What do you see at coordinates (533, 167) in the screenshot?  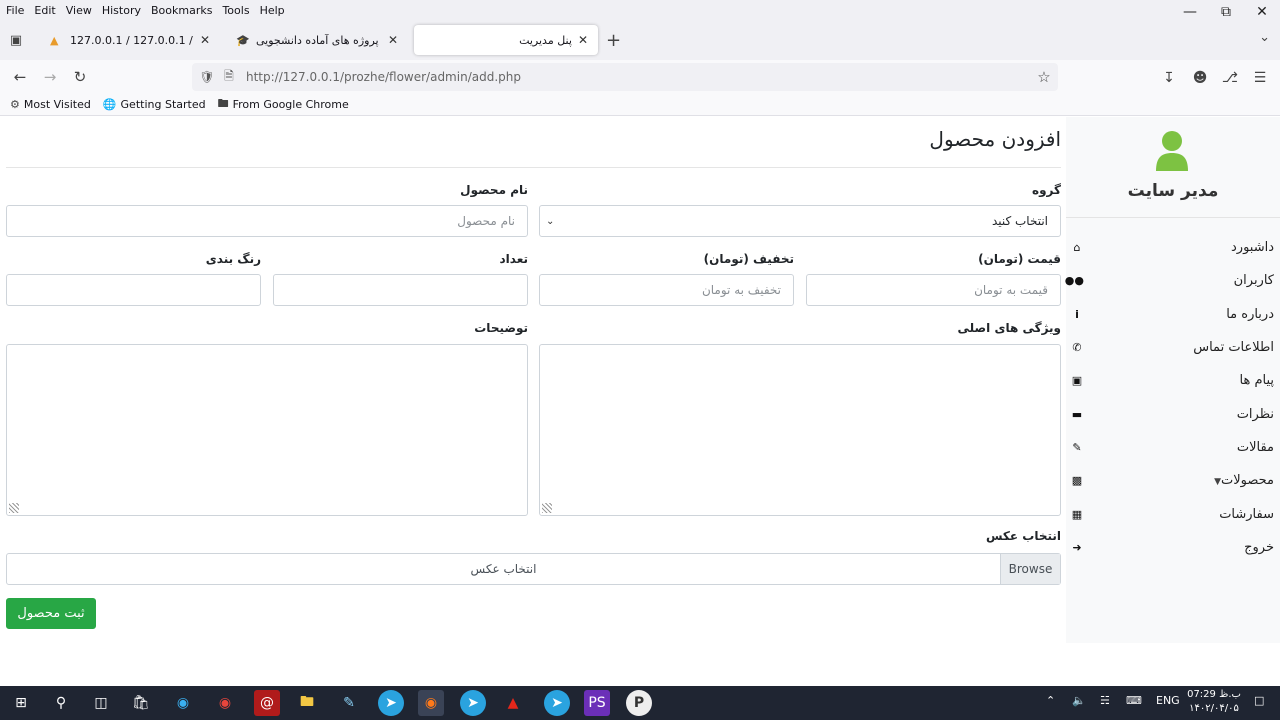 I see `title-divider` at bounding box center [533, 167].